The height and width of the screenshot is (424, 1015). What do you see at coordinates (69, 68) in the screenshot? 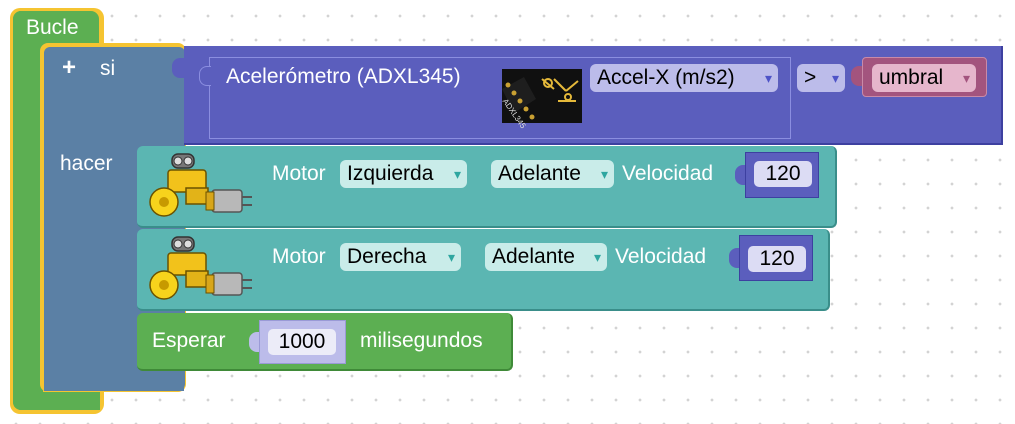
I see `mutator-plus-icon: +` at bounding box center [69, 68].